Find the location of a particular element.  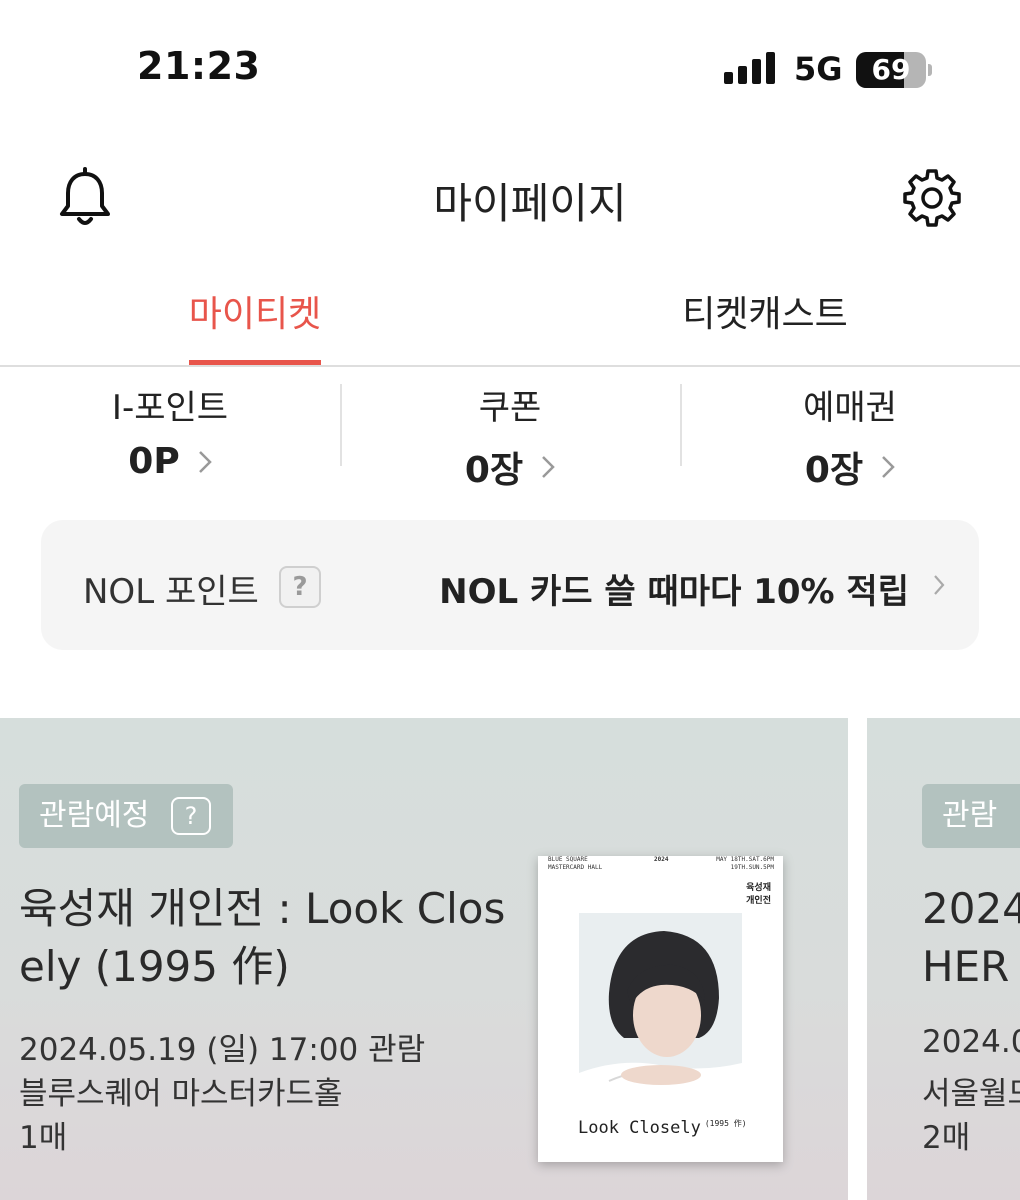

status-badge-label: 관람 is located at coordinates (970, 815).